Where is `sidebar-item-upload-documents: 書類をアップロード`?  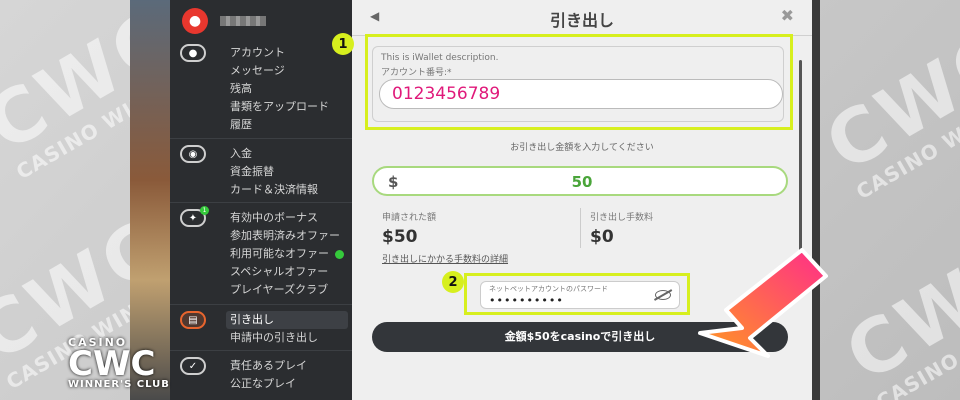 sidebar-item-upload-documents: 書類をアップロード is located at coordinates (279, 107).